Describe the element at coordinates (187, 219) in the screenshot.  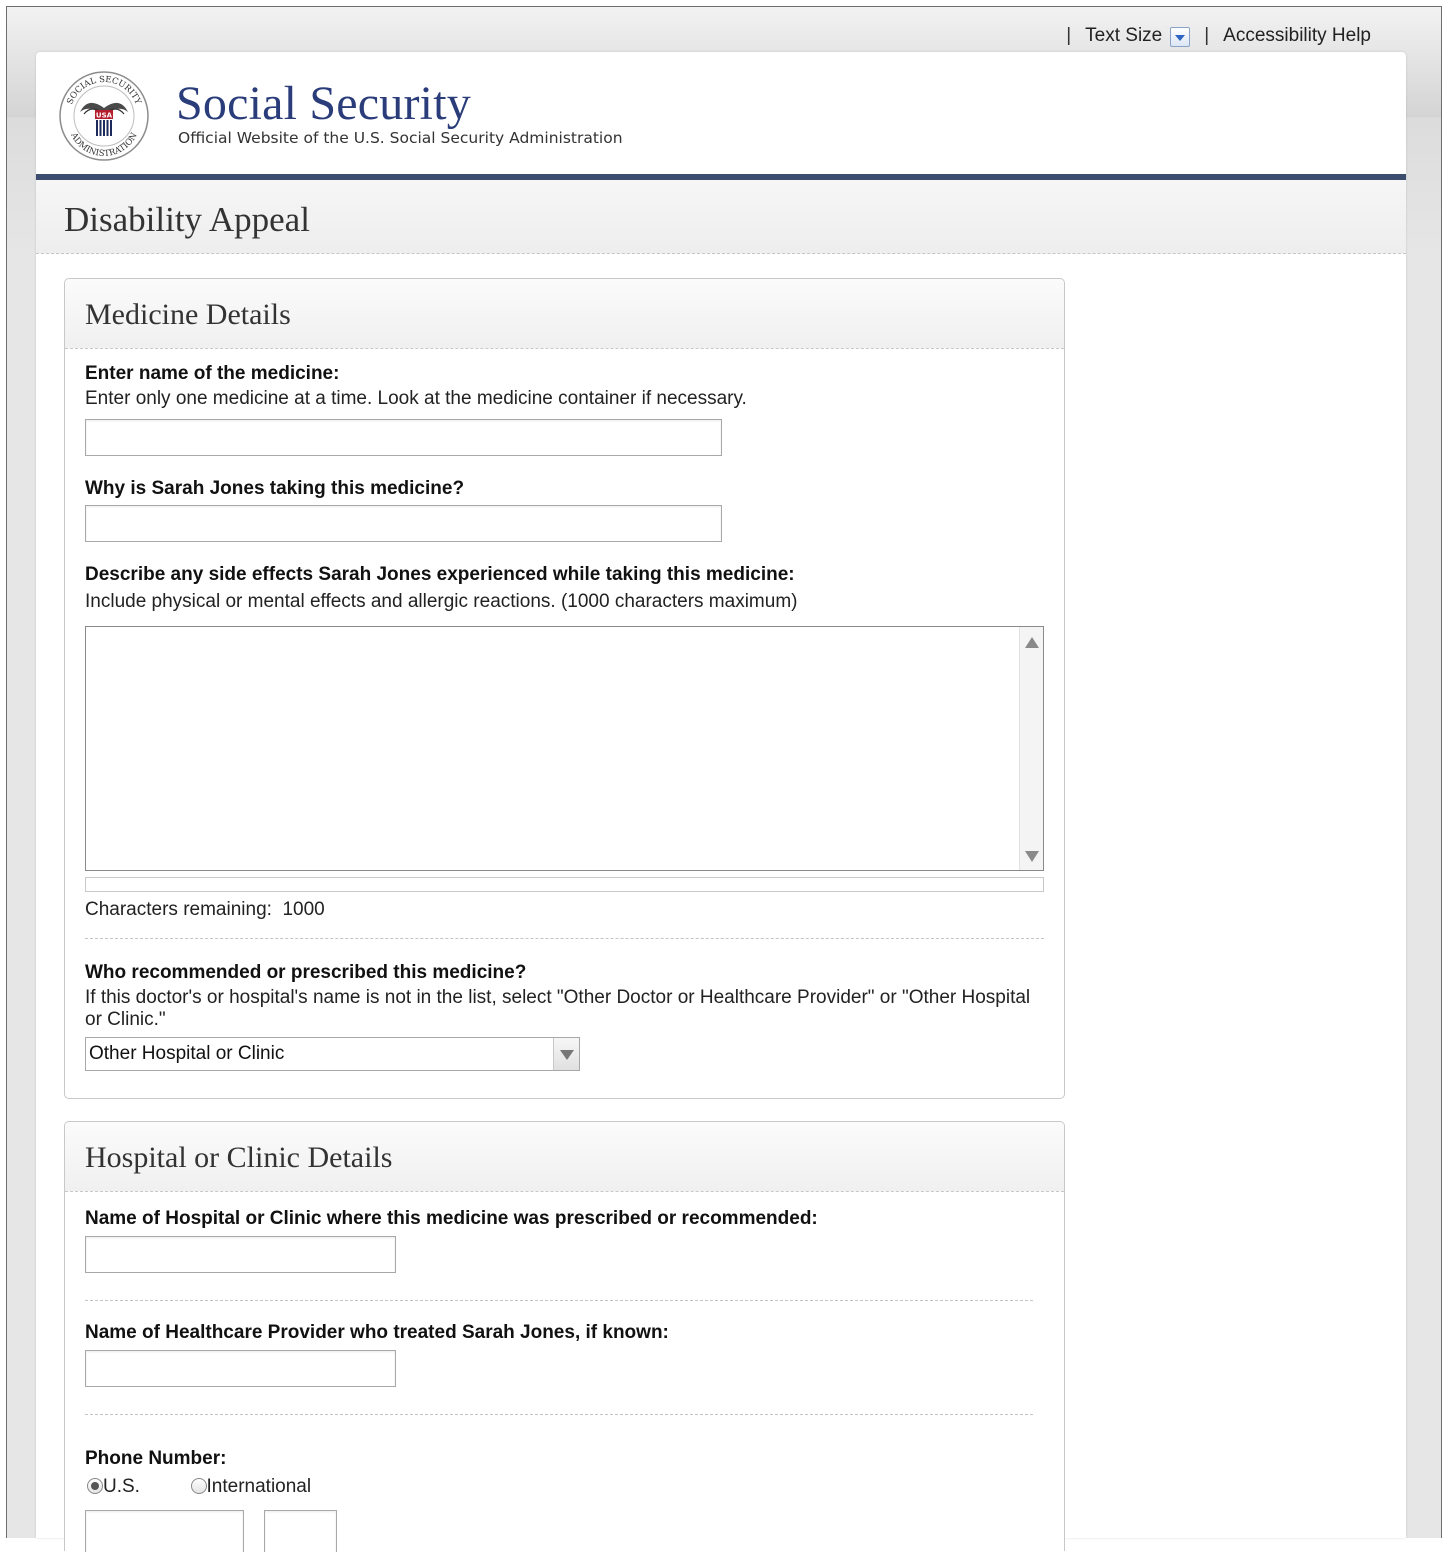
I see `page-title: Disability Appeal` at that location.